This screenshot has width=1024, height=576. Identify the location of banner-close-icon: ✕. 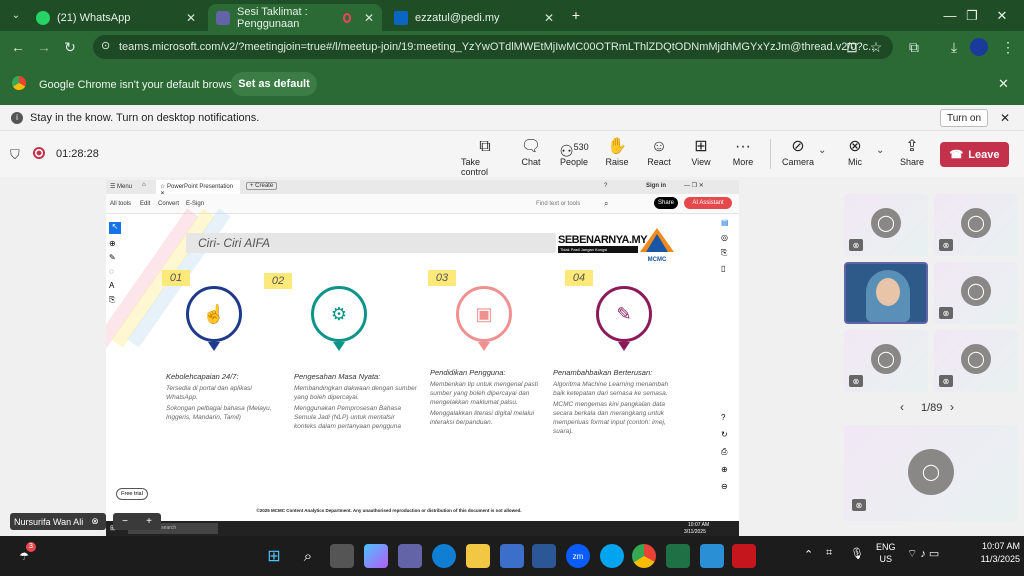
(1003, 84).